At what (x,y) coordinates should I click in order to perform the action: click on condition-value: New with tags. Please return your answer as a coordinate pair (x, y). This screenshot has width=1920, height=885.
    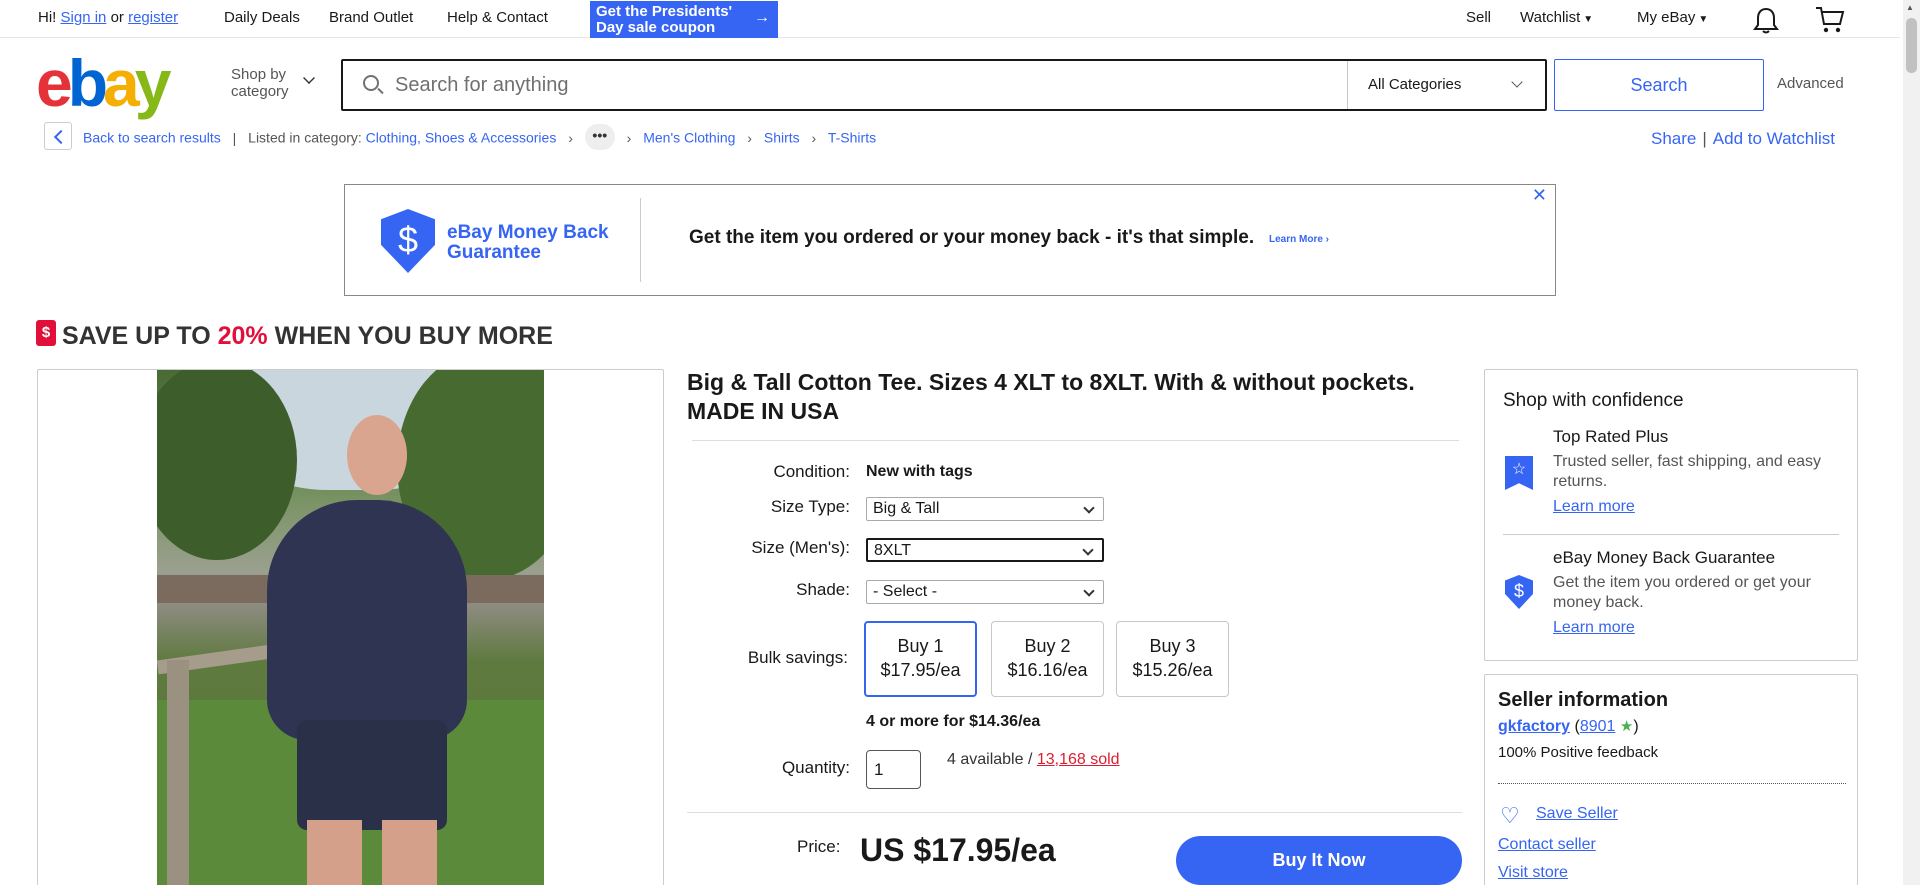
    Looking at the image, I should click on (919, 471).